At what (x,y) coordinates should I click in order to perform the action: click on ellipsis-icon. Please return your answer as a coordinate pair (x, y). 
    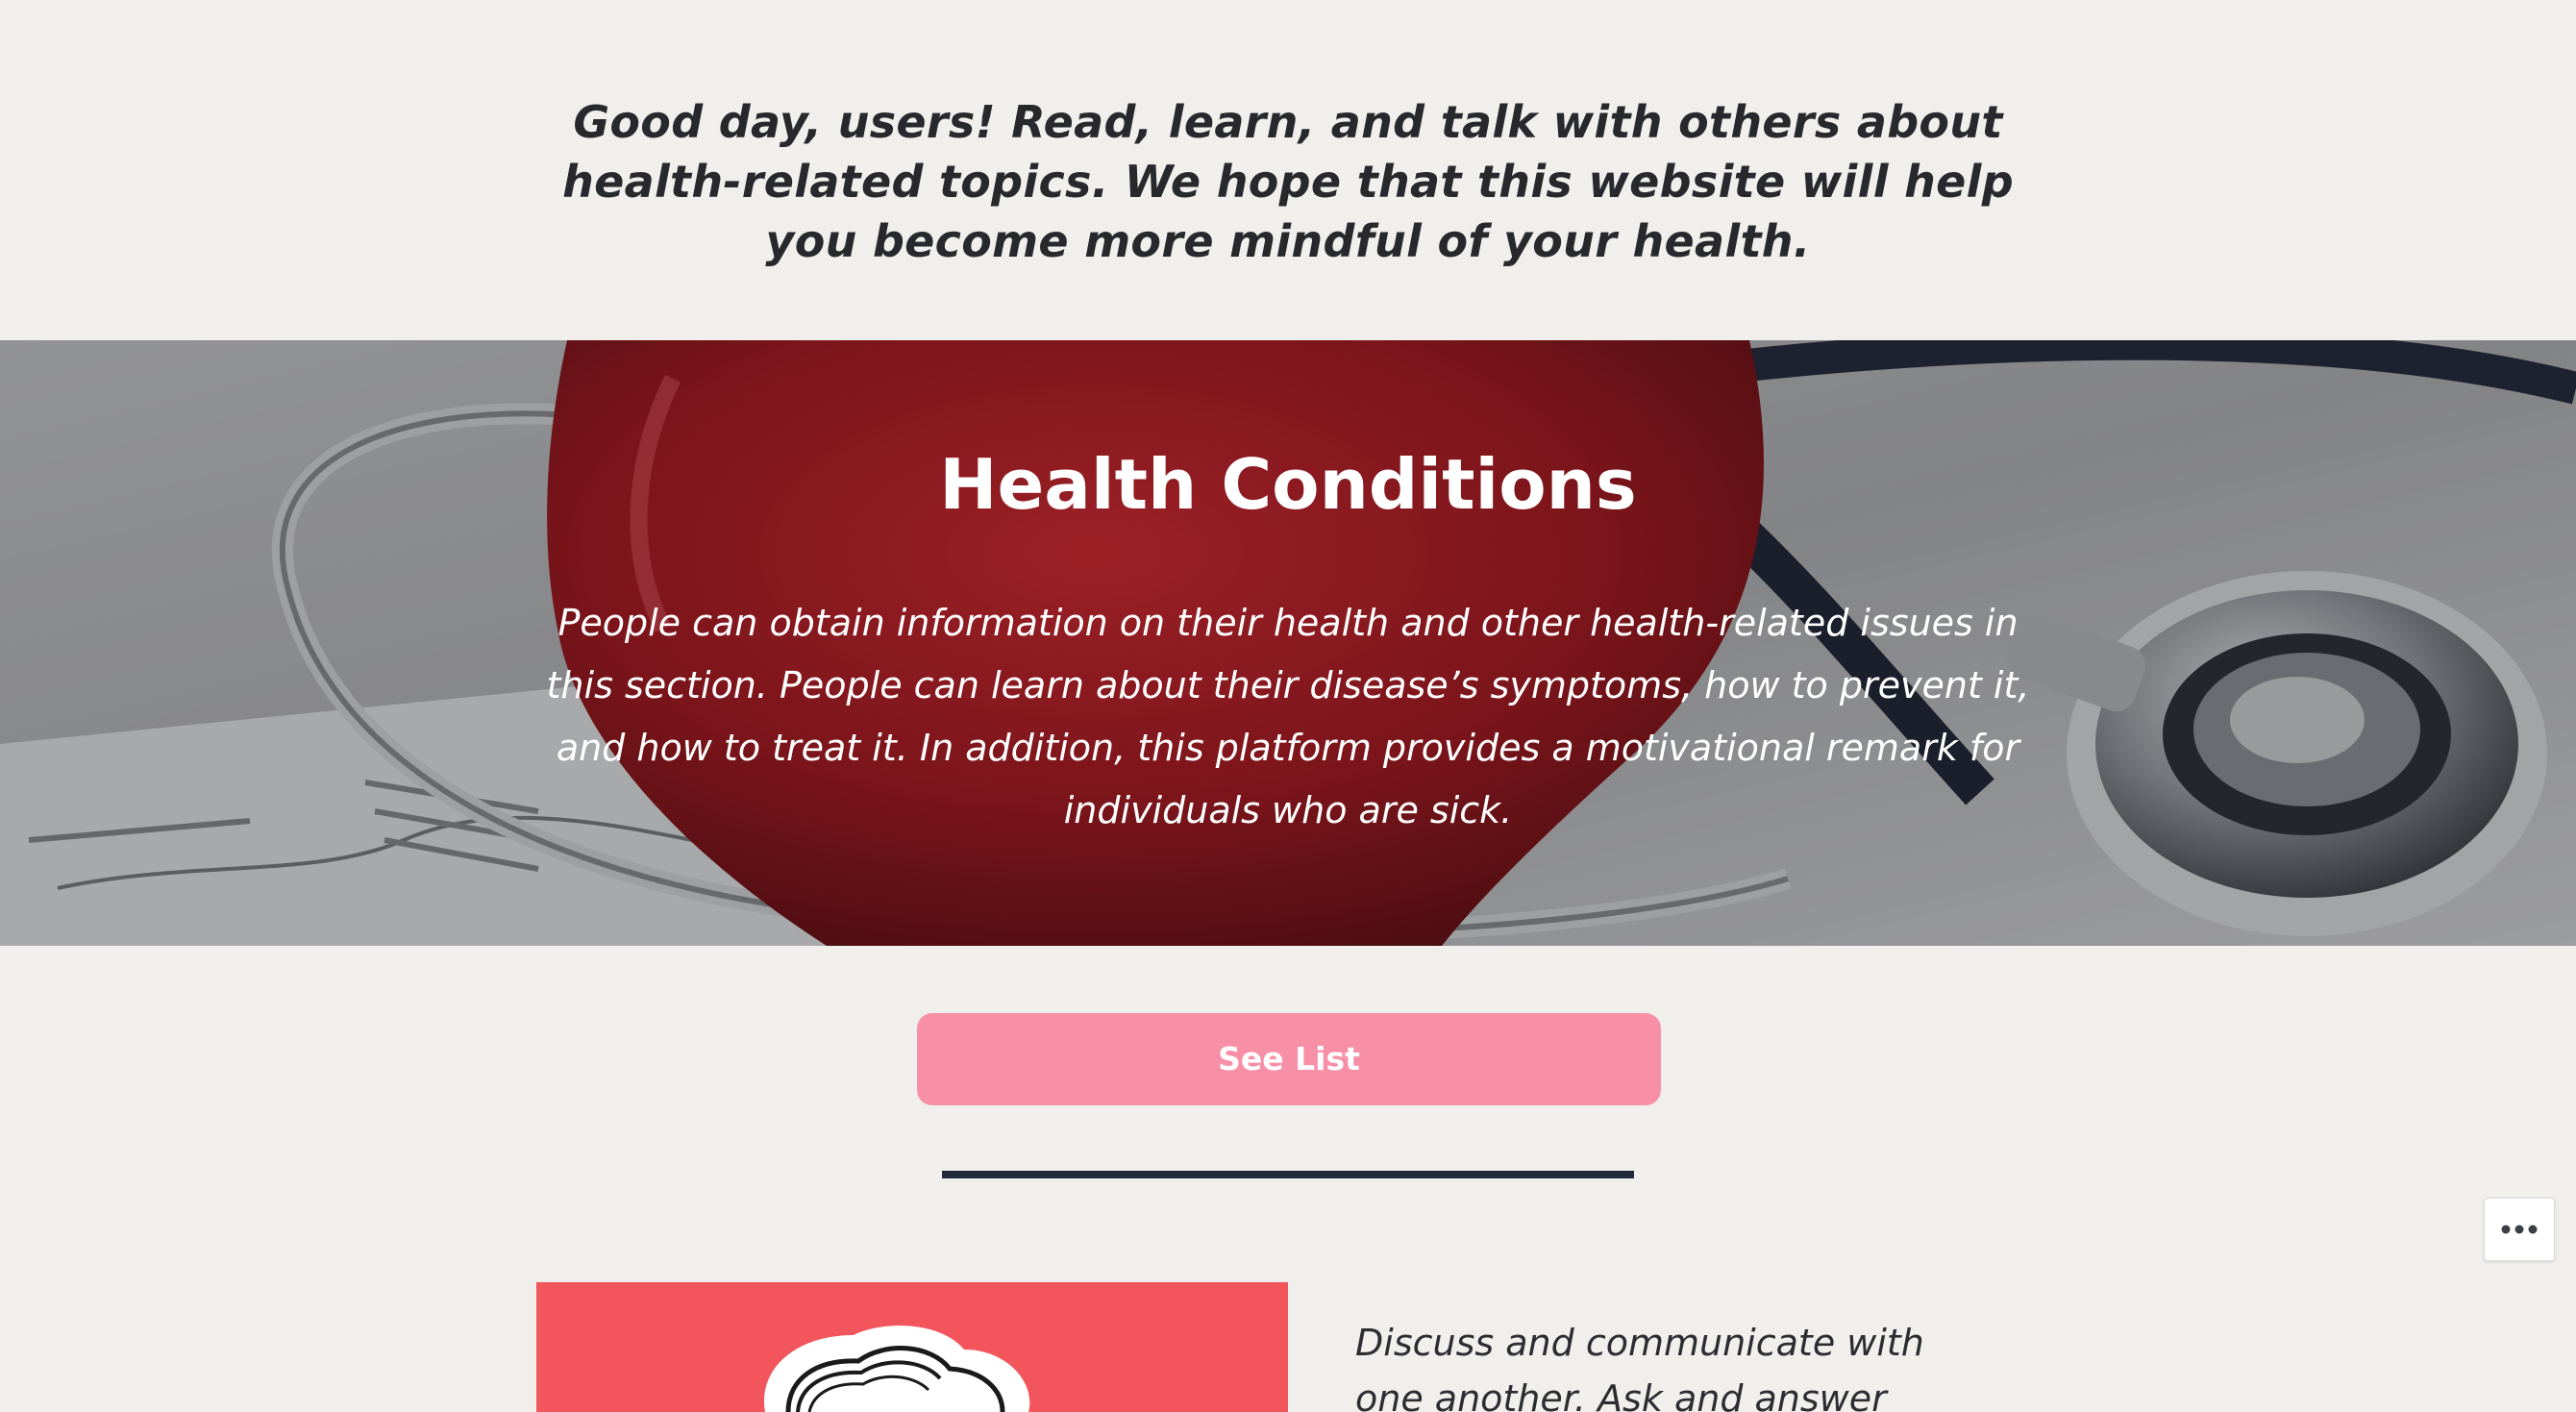
    Looking at the image, I should click on (2519, 1229).